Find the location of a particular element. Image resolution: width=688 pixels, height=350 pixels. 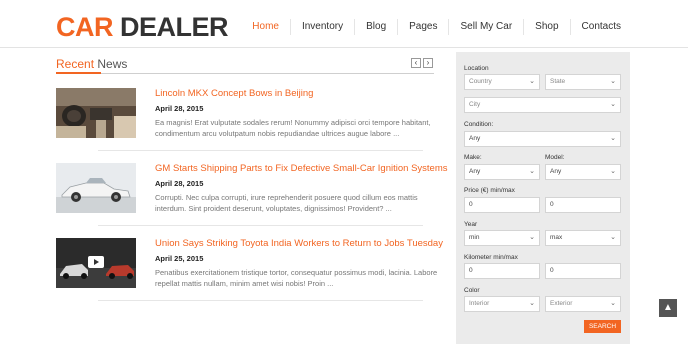

exterior-select-value: Exterior is located at coordinates (561, 303).